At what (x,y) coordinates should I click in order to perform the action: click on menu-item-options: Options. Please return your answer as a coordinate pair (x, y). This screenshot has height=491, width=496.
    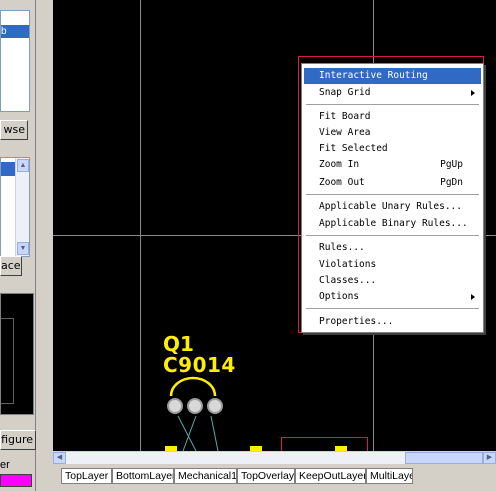
    Looking at the image, I should click on (392, 297).